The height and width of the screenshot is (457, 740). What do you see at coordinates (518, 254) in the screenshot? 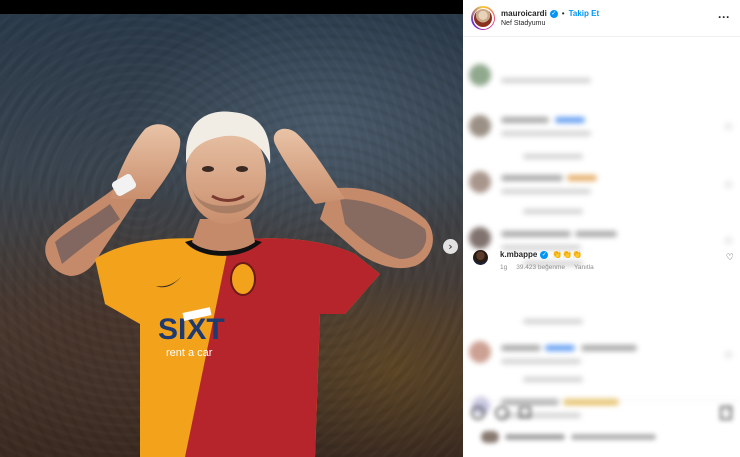
I see `commenter-username: k.mbappe` at bounding box center [518, 254].